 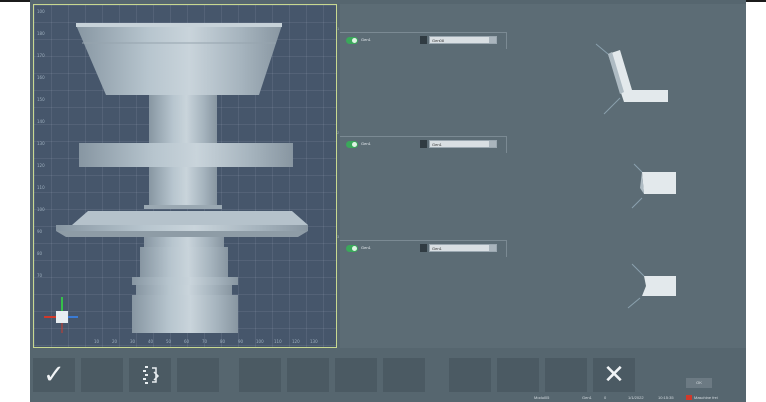 What do you see at coordinates (756, 203) in the screenshot?
I see `right-edge` at bounding box center [756, 203].